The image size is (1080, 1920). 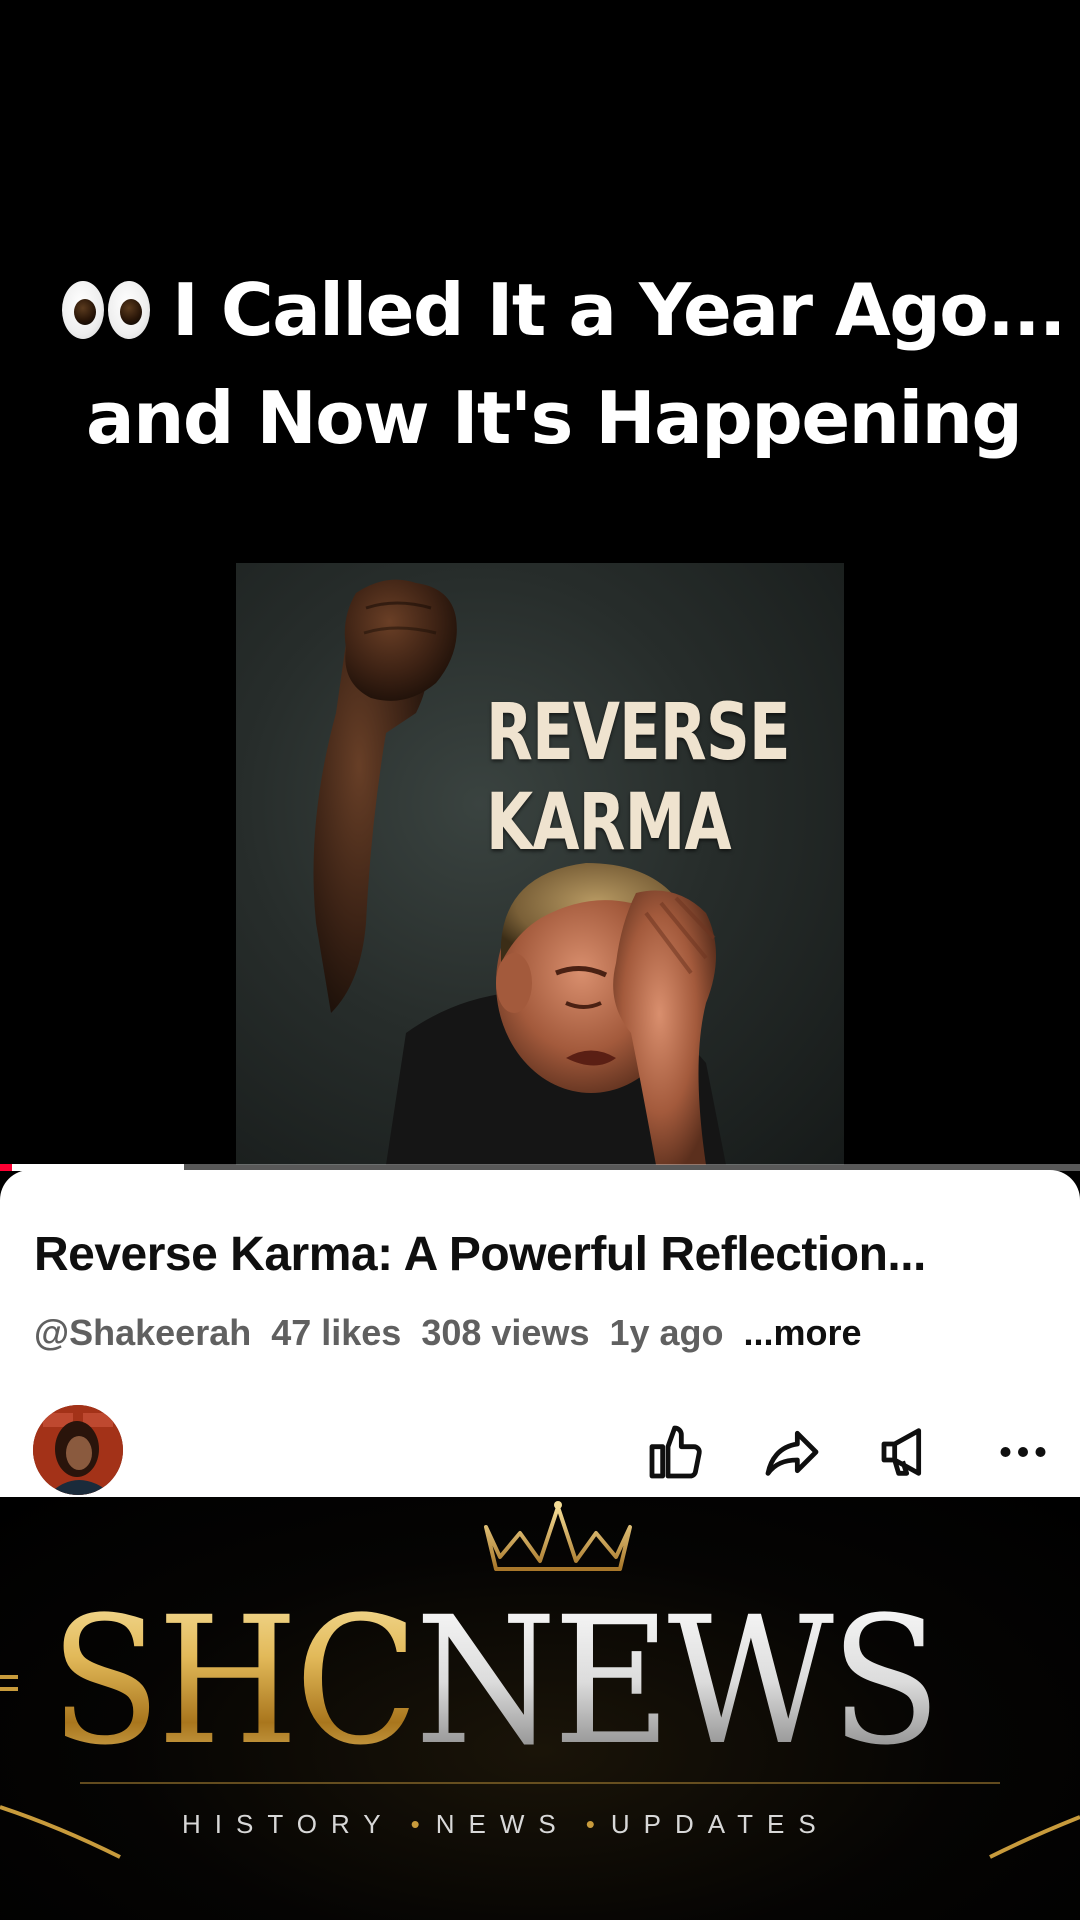 I want to click on tagline-history: HISTORY, so click(x=288, y=1824).